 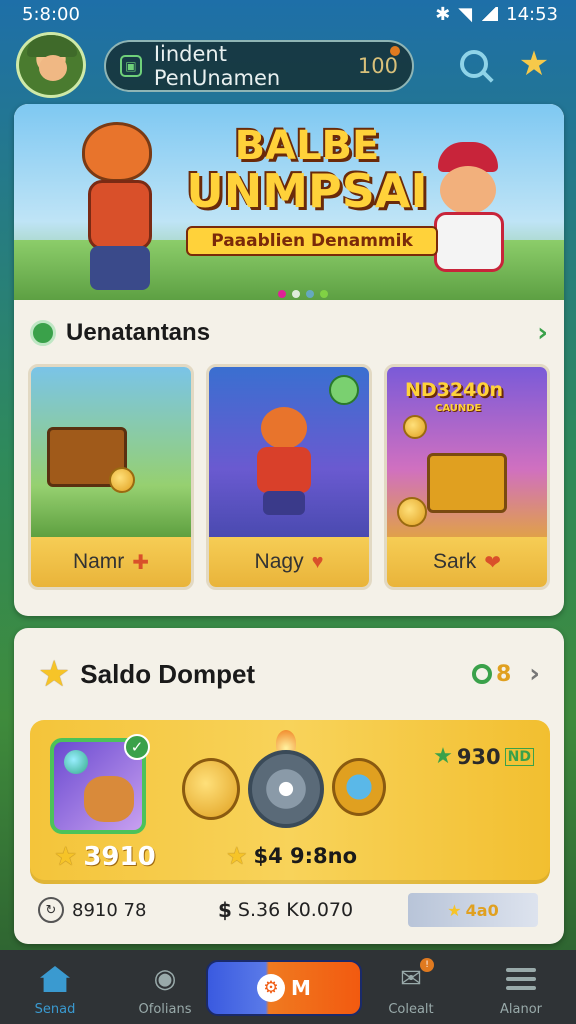 What do you see at coordinates (51, 14) in the screenshot?
I see `status-time-left: 5:8:00` at bounding box center [51, 14].